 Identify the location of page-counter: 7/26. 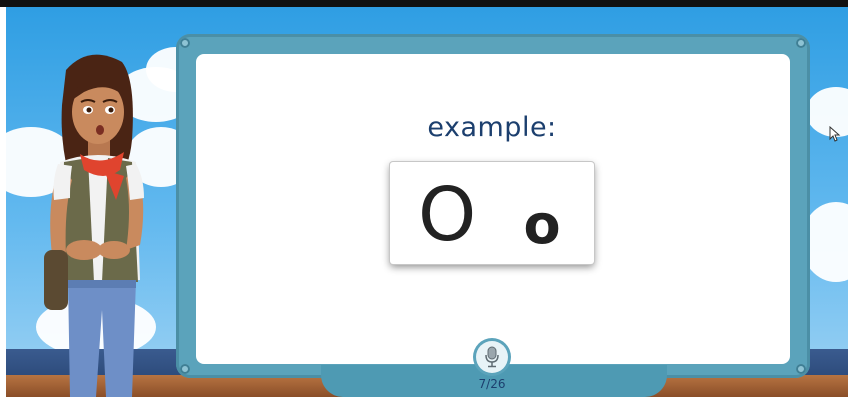
(492, 384).